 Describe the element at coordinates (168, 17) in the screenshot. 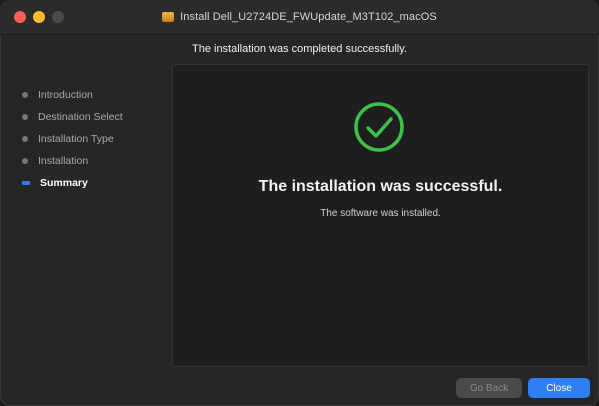

I see `package-icon` at that location.